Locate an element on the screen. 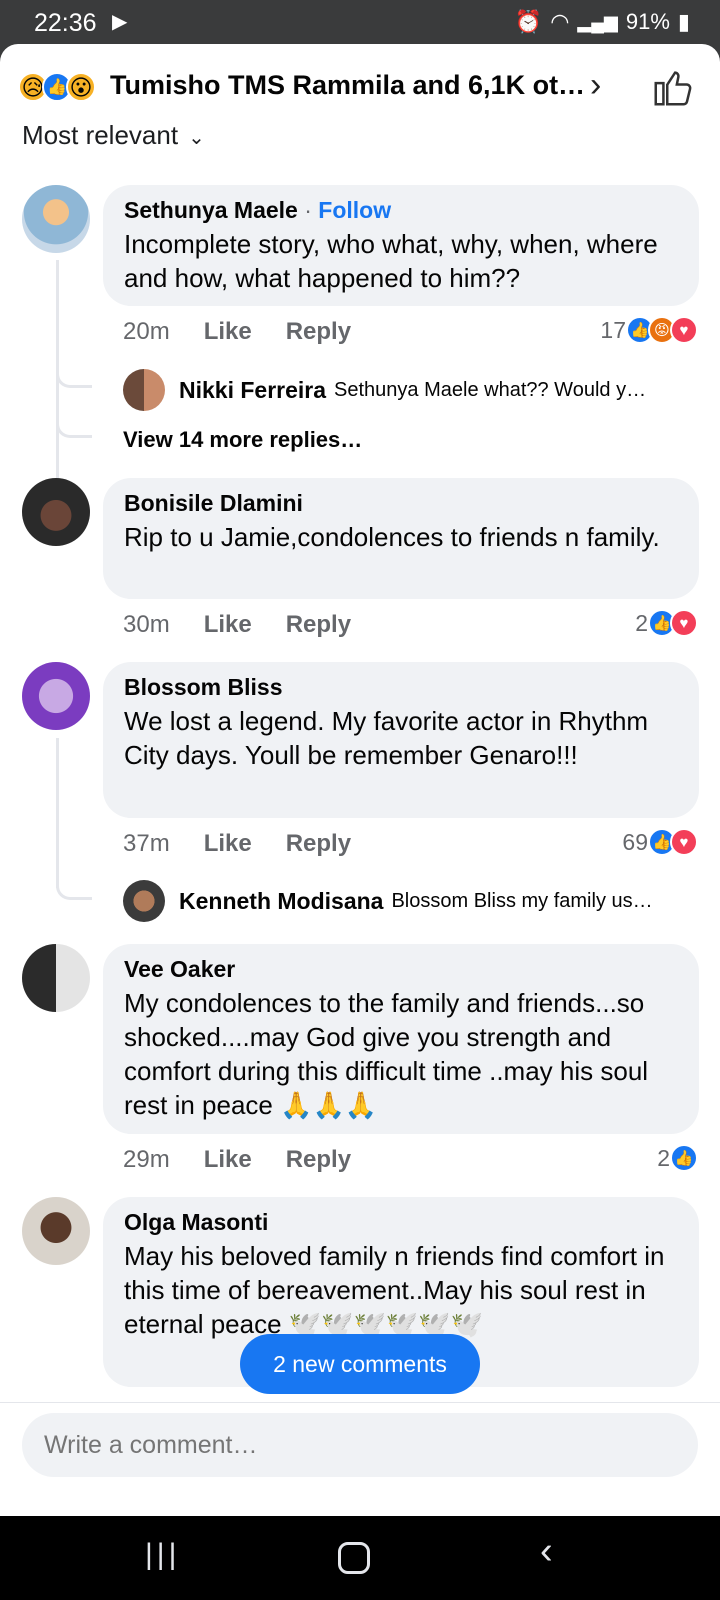 The image size is (720, 1600). sort-label: Most relevant is located at coordinates (100, 135).